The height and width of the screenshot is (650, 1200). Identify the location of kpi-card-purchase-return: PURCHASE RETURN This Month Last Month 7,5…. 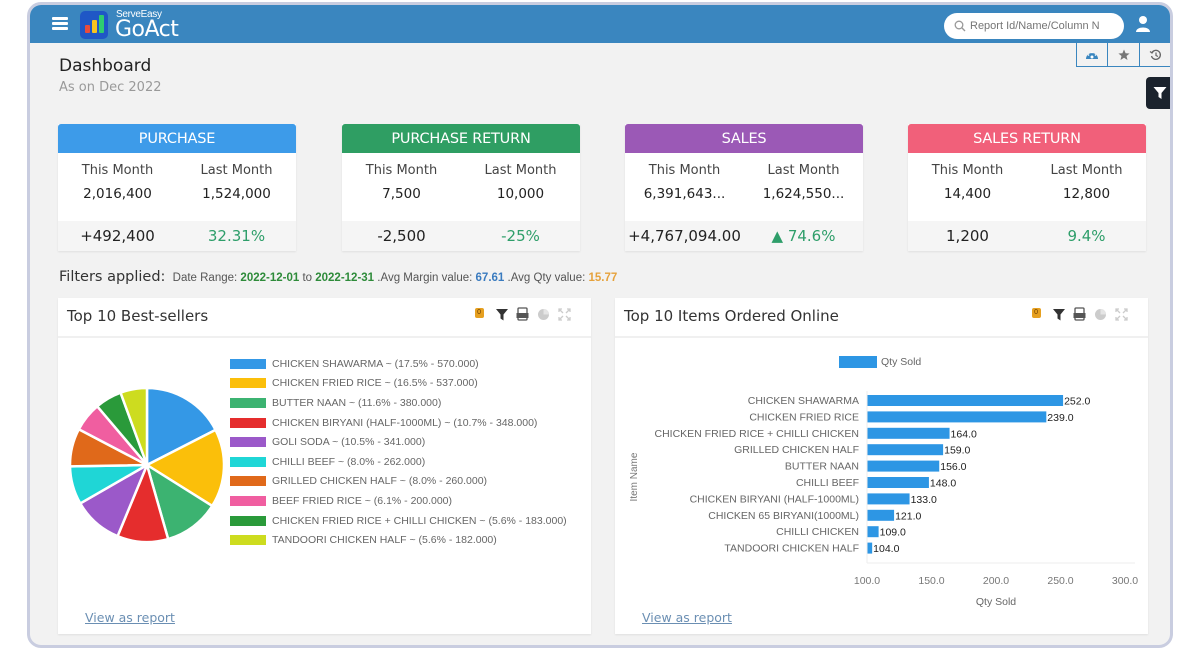
(461, 187).